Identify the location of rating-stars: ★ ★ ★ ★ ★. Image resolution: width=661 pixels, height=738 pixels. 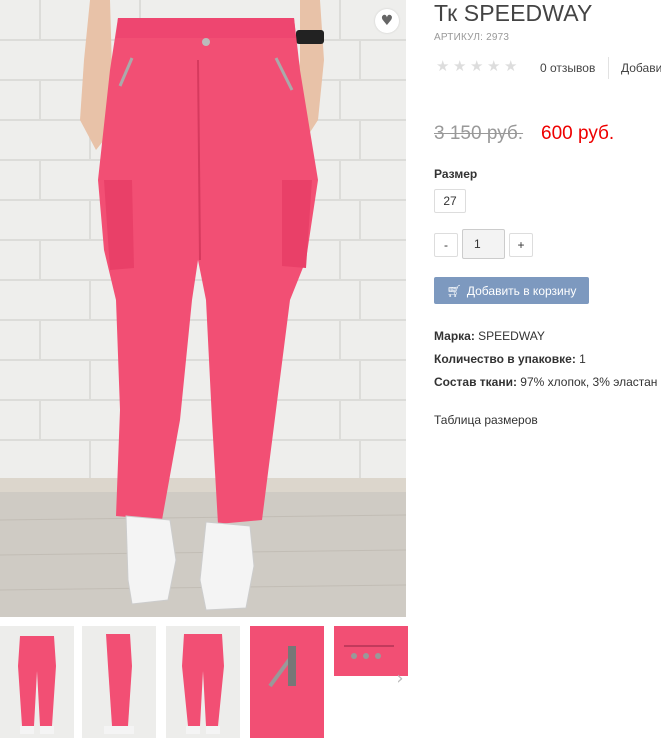
(477, 66).